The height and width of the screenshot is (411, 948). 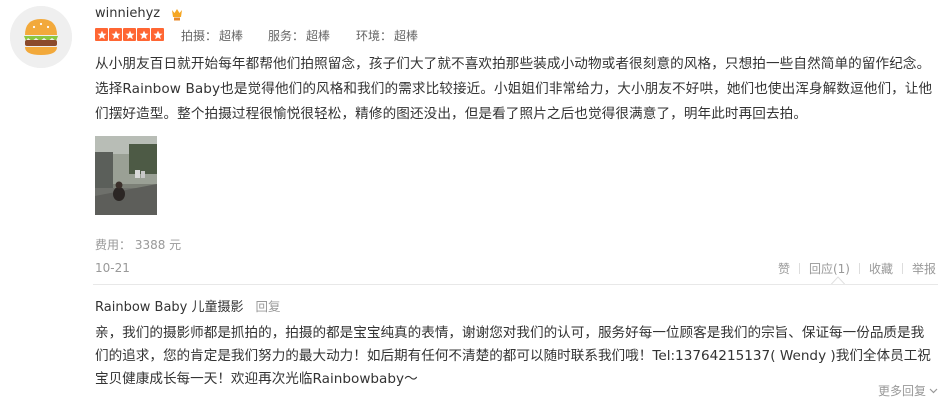 What do you see at coordinates (829, 268) in the screenshot?
I see `reply-count-button: 回应(1)` at bounding box center [829, 268].